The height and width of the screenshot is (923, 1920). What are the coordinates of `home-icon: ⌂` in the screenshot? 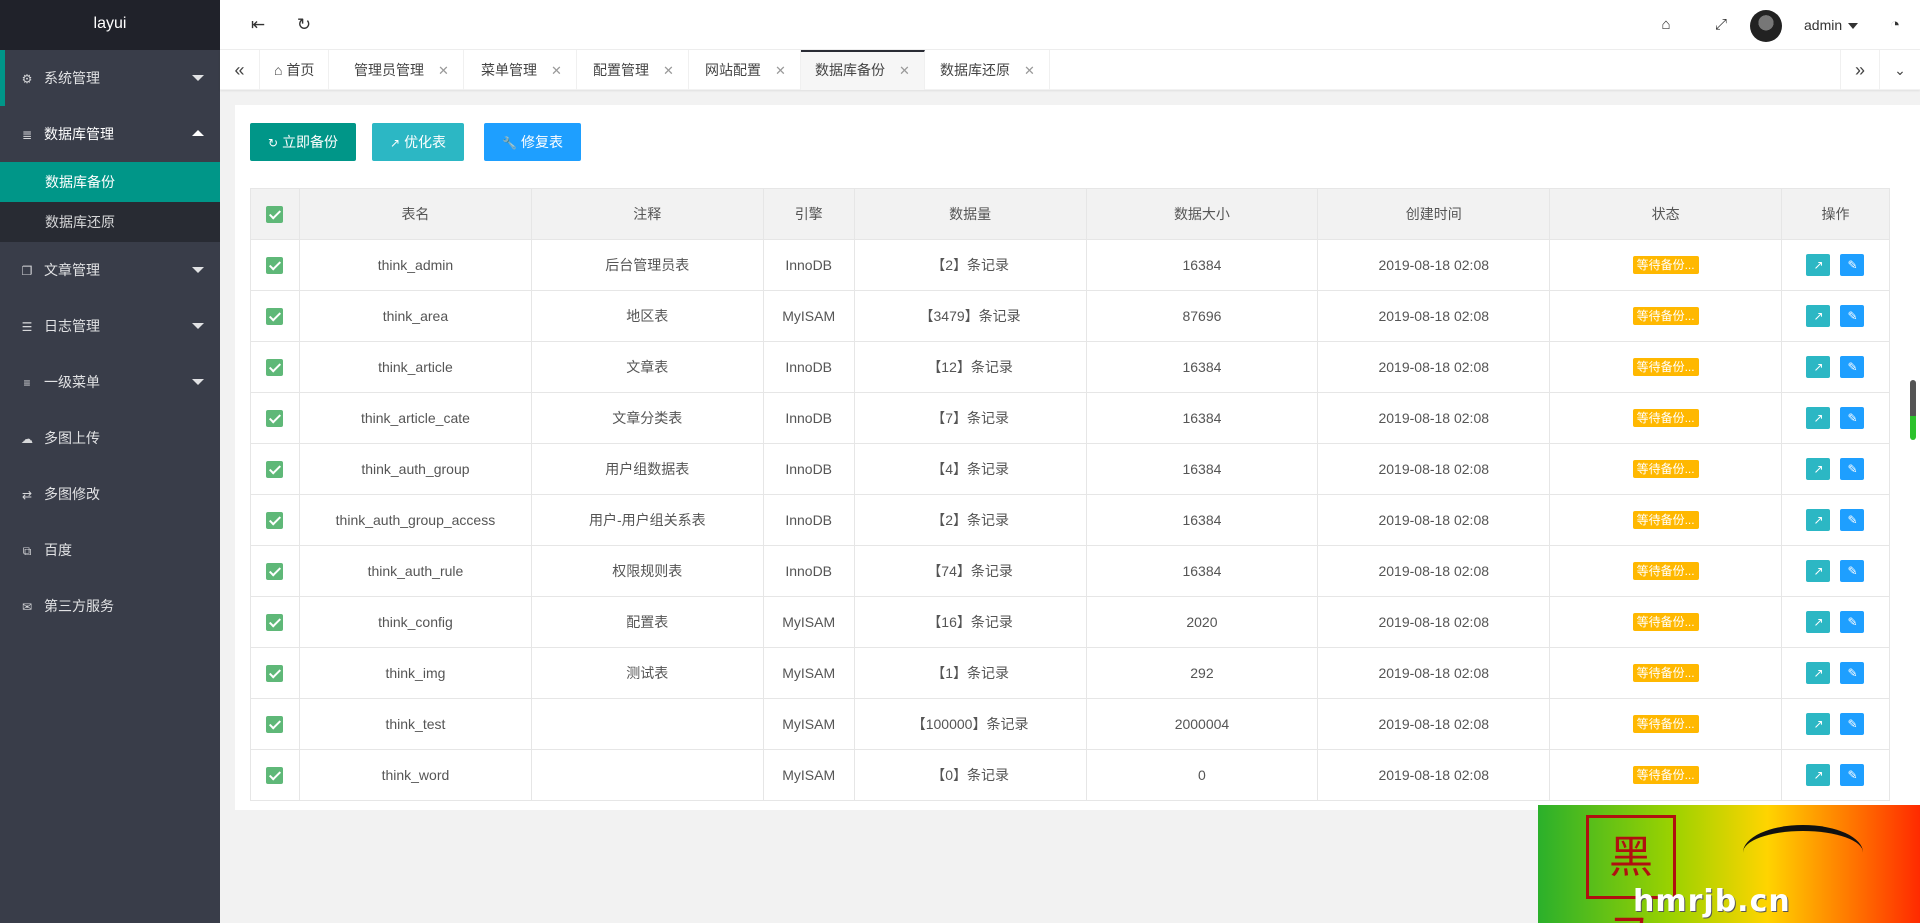 It's located at (280, 70).